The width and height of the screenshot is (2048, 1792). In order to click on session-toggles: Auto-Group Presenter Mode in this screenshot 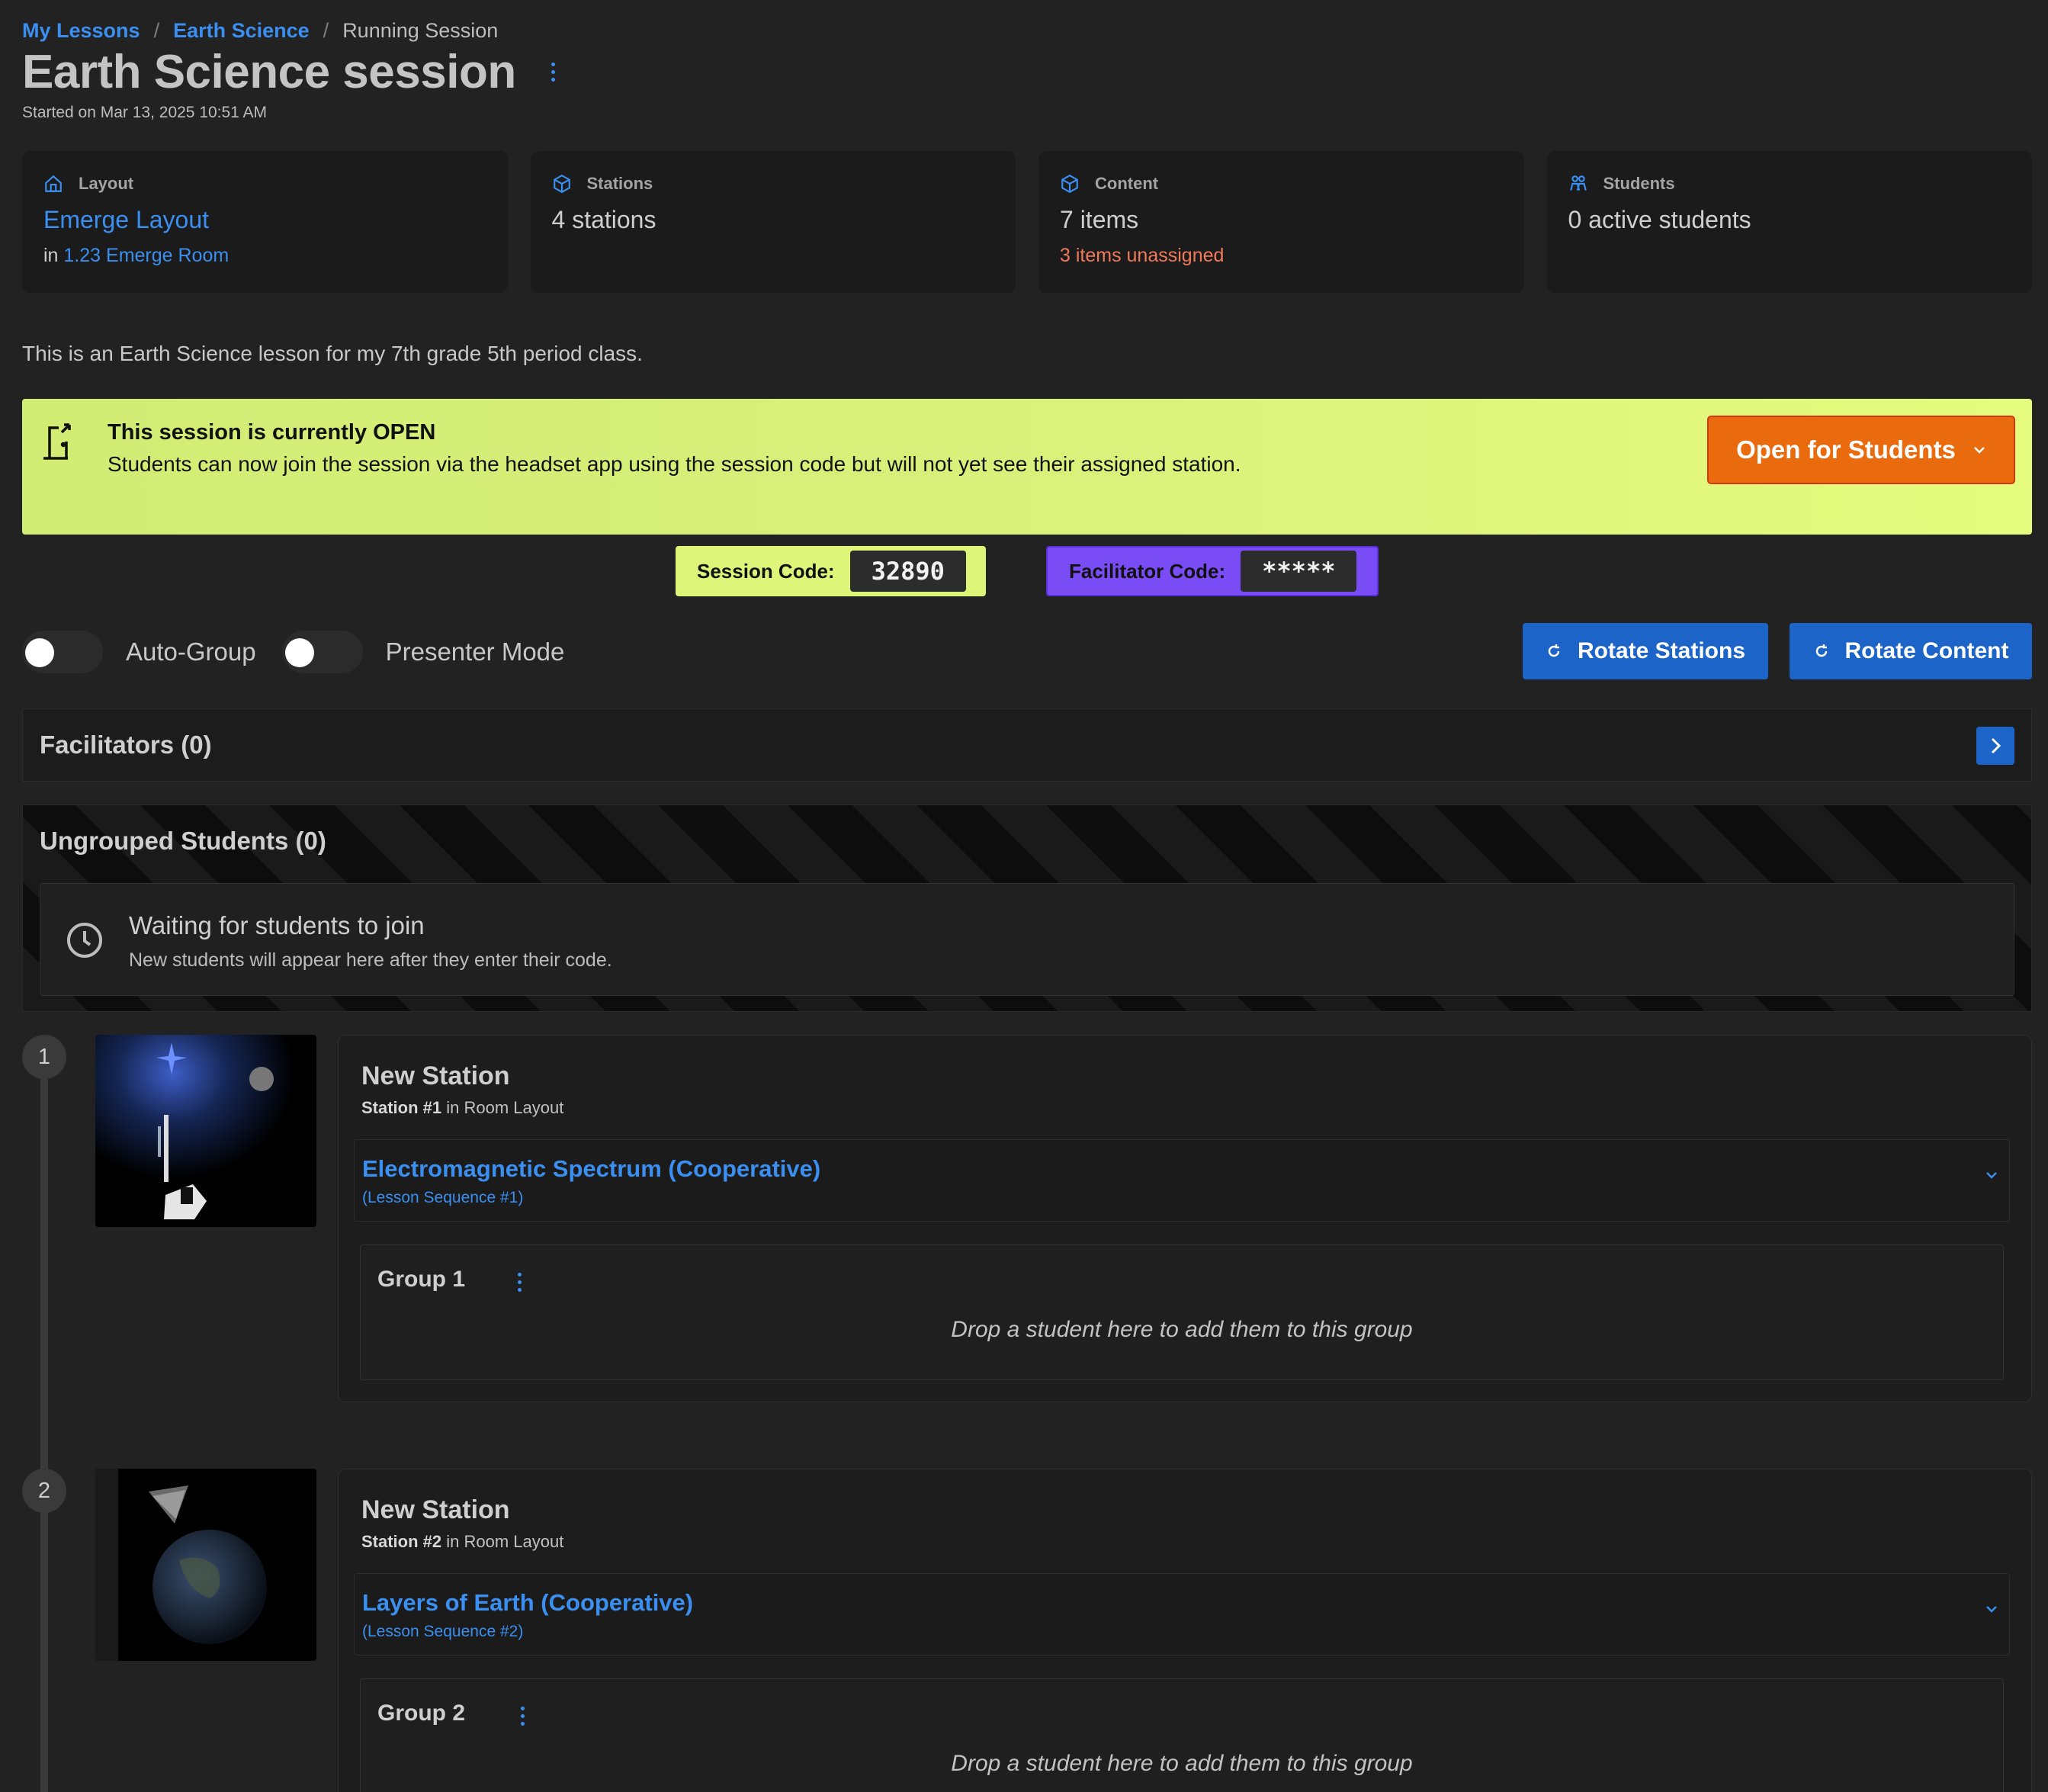, I will do `click(306, 652)`.